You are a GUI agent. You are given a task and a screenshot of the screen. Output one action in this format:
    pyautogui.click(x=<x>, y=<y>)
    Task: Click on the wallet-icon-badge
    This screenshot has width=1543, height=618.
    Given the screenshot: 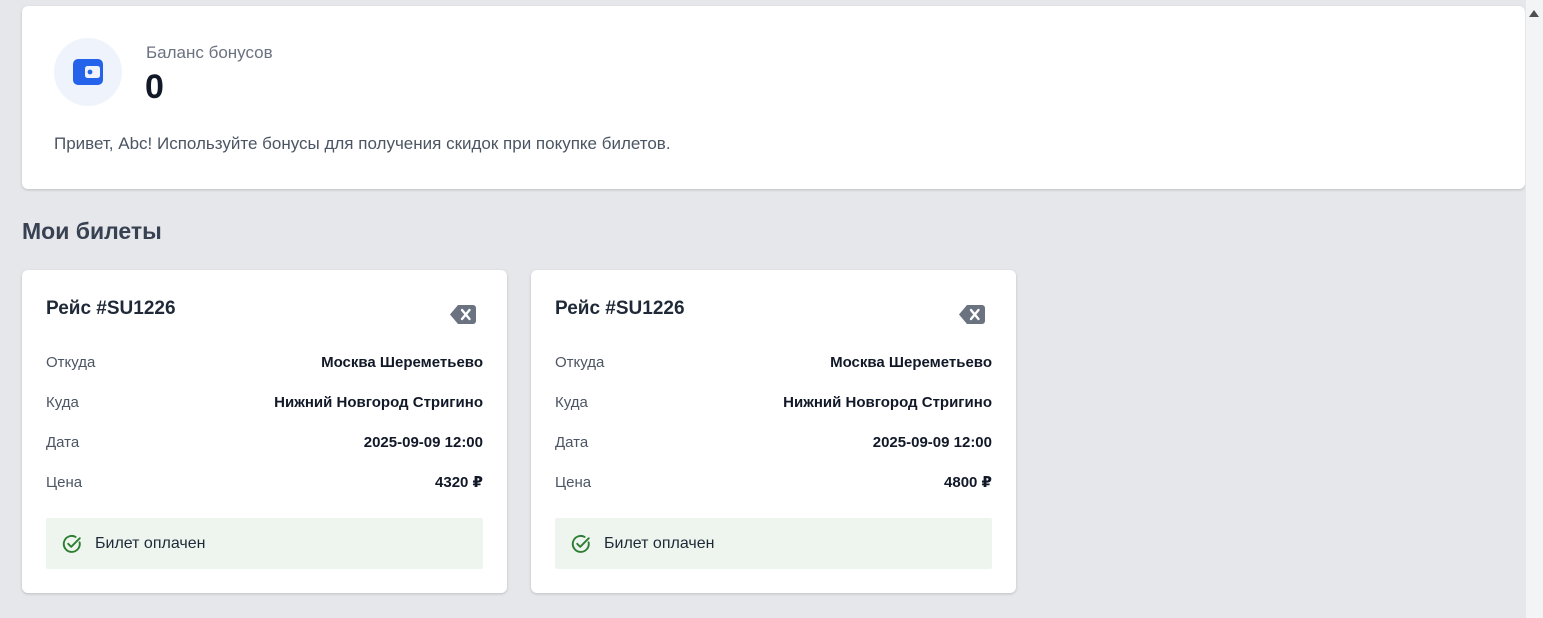 What is the action you would take?
    pyautogui.click(x=88, y=72)
    